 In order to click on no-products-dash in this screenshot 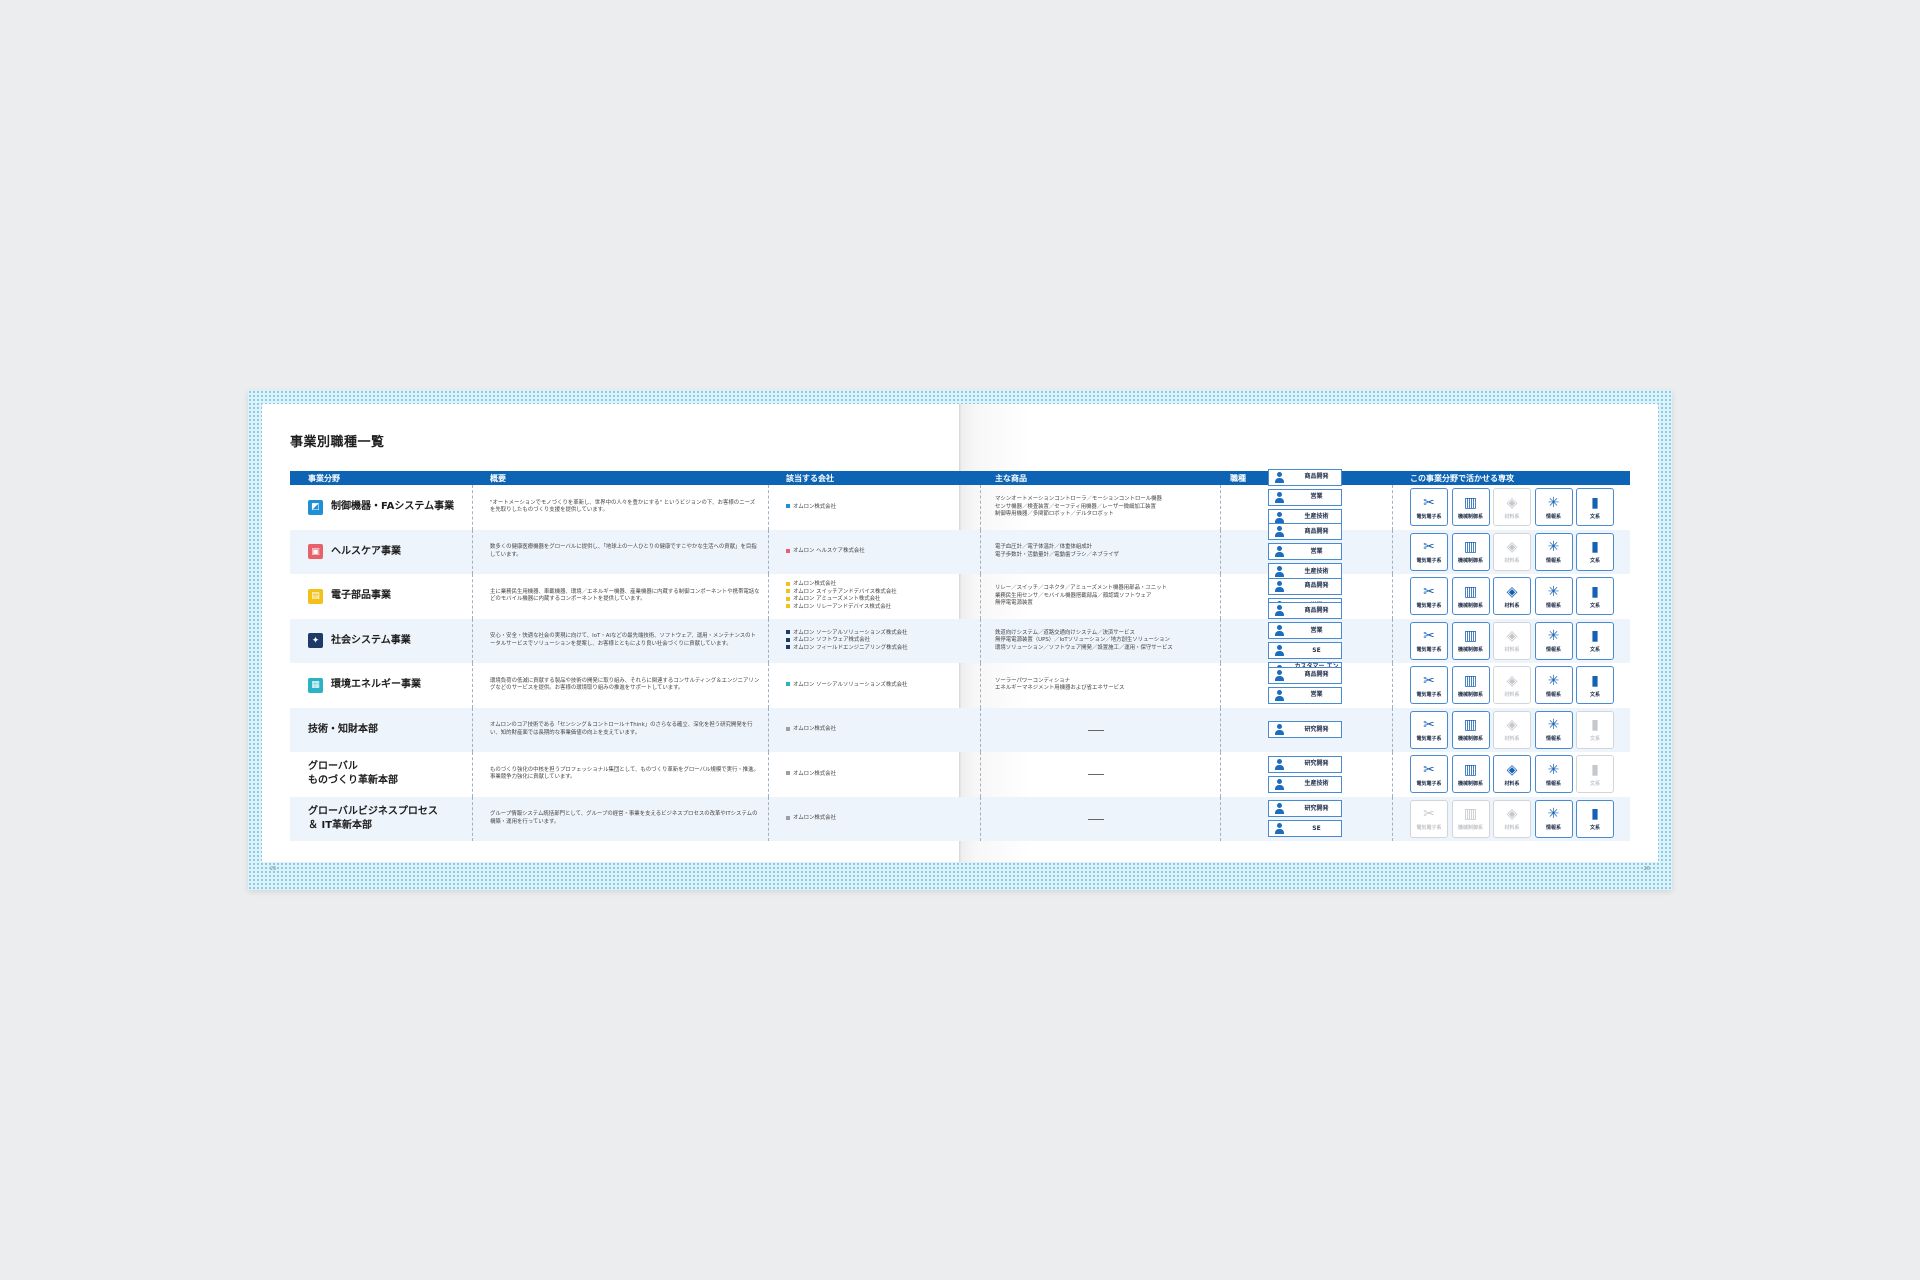, I will do `click(1096, 819)`.